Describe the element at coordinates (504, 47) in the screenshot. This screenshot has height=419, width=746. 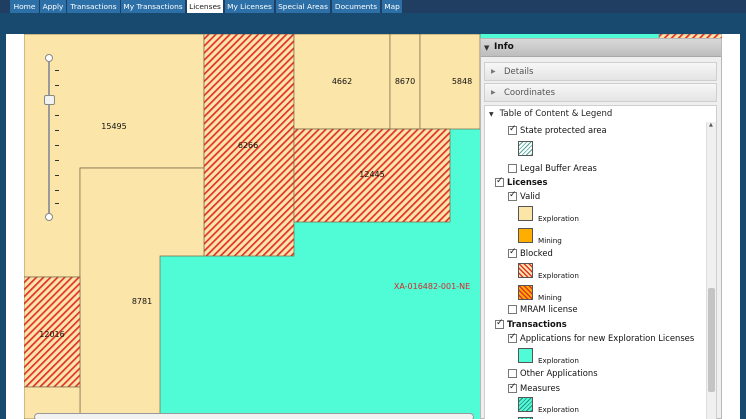
I see `info-title: Info` at that location.